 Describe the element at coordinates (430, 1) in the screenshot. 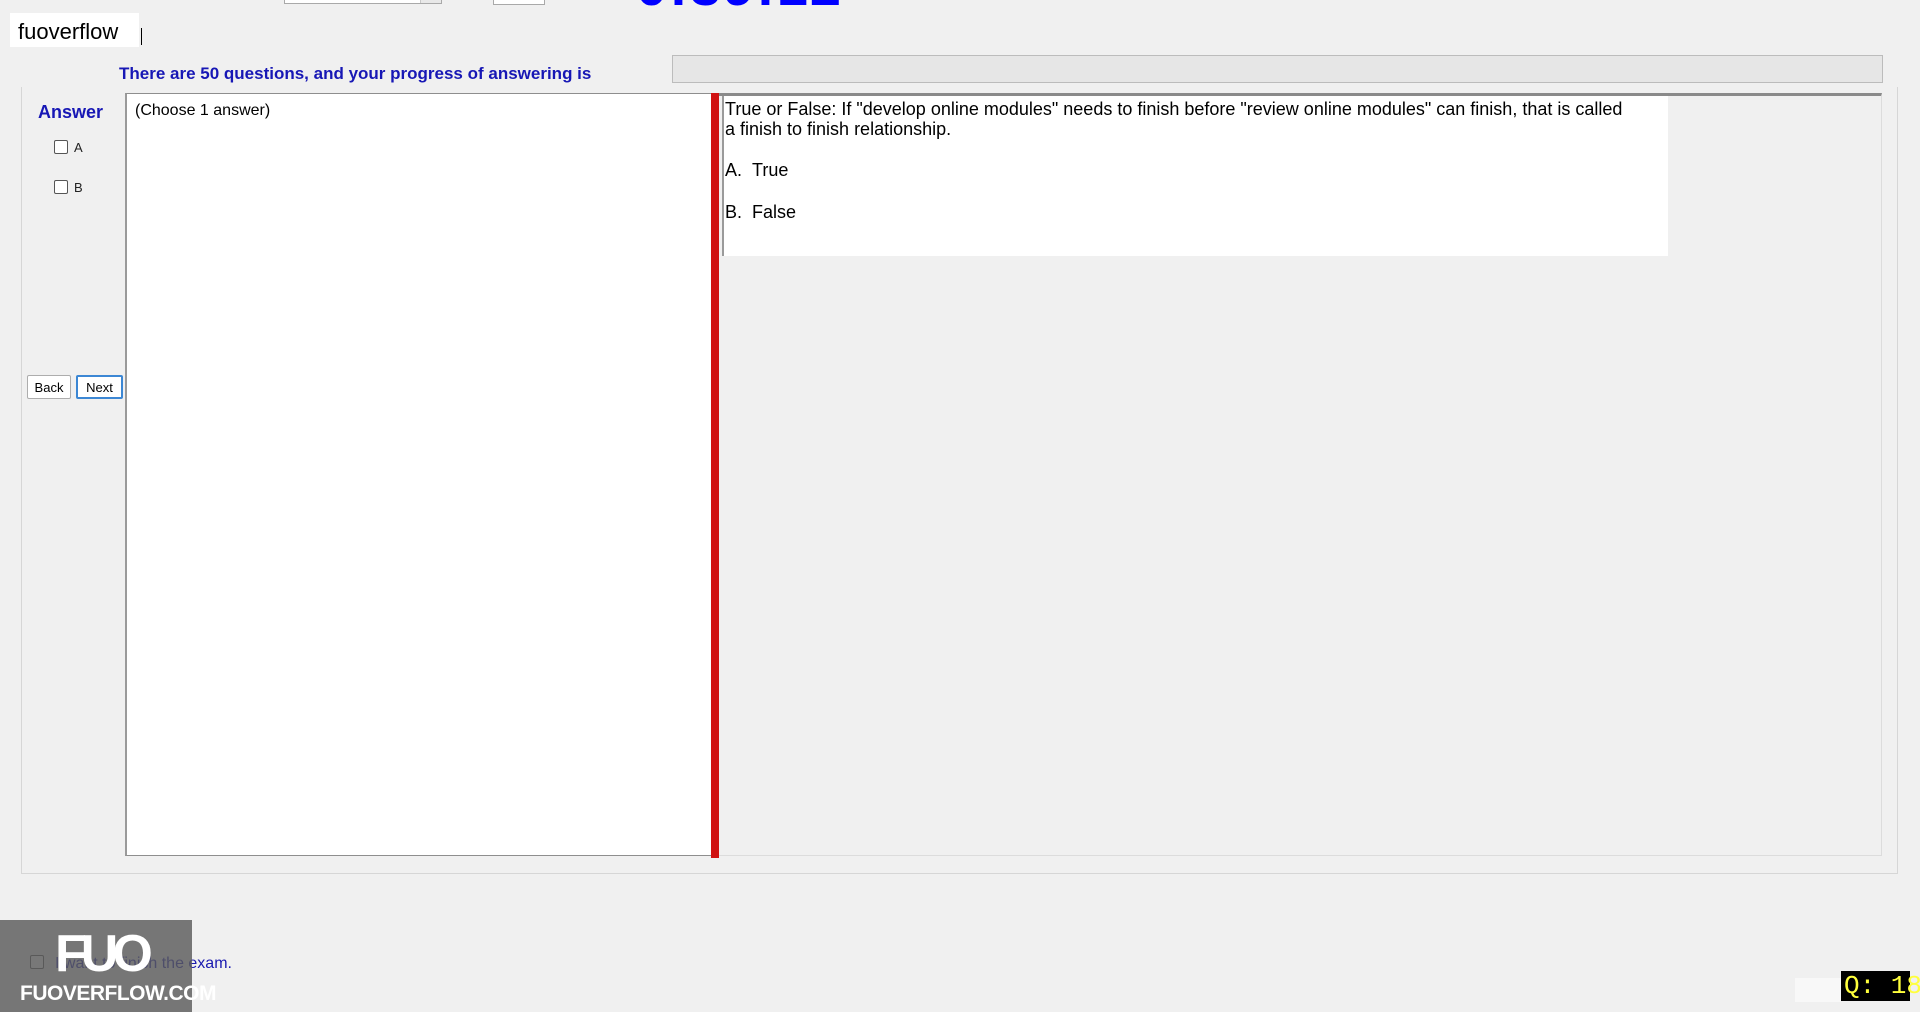

I see `combobox-dropdown-button` at that location.